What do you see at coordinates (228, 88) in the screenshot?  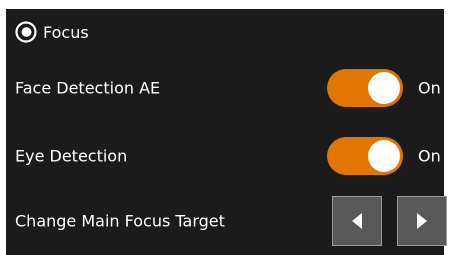 I see `face-detection-ae-row: Face Detection AE On` at bounding box center [228, 88].